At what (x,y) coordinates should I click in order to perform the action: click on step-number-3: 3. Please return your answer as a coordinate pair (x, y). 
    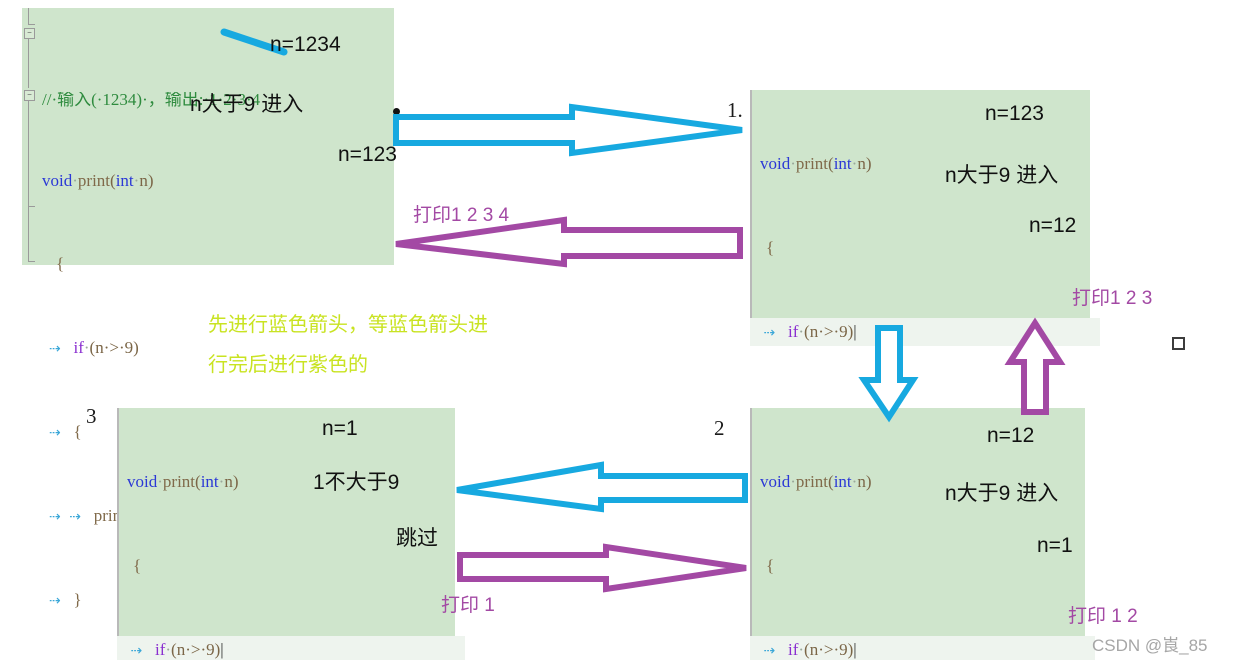
    Looking at the image, I should click on (91, 416).